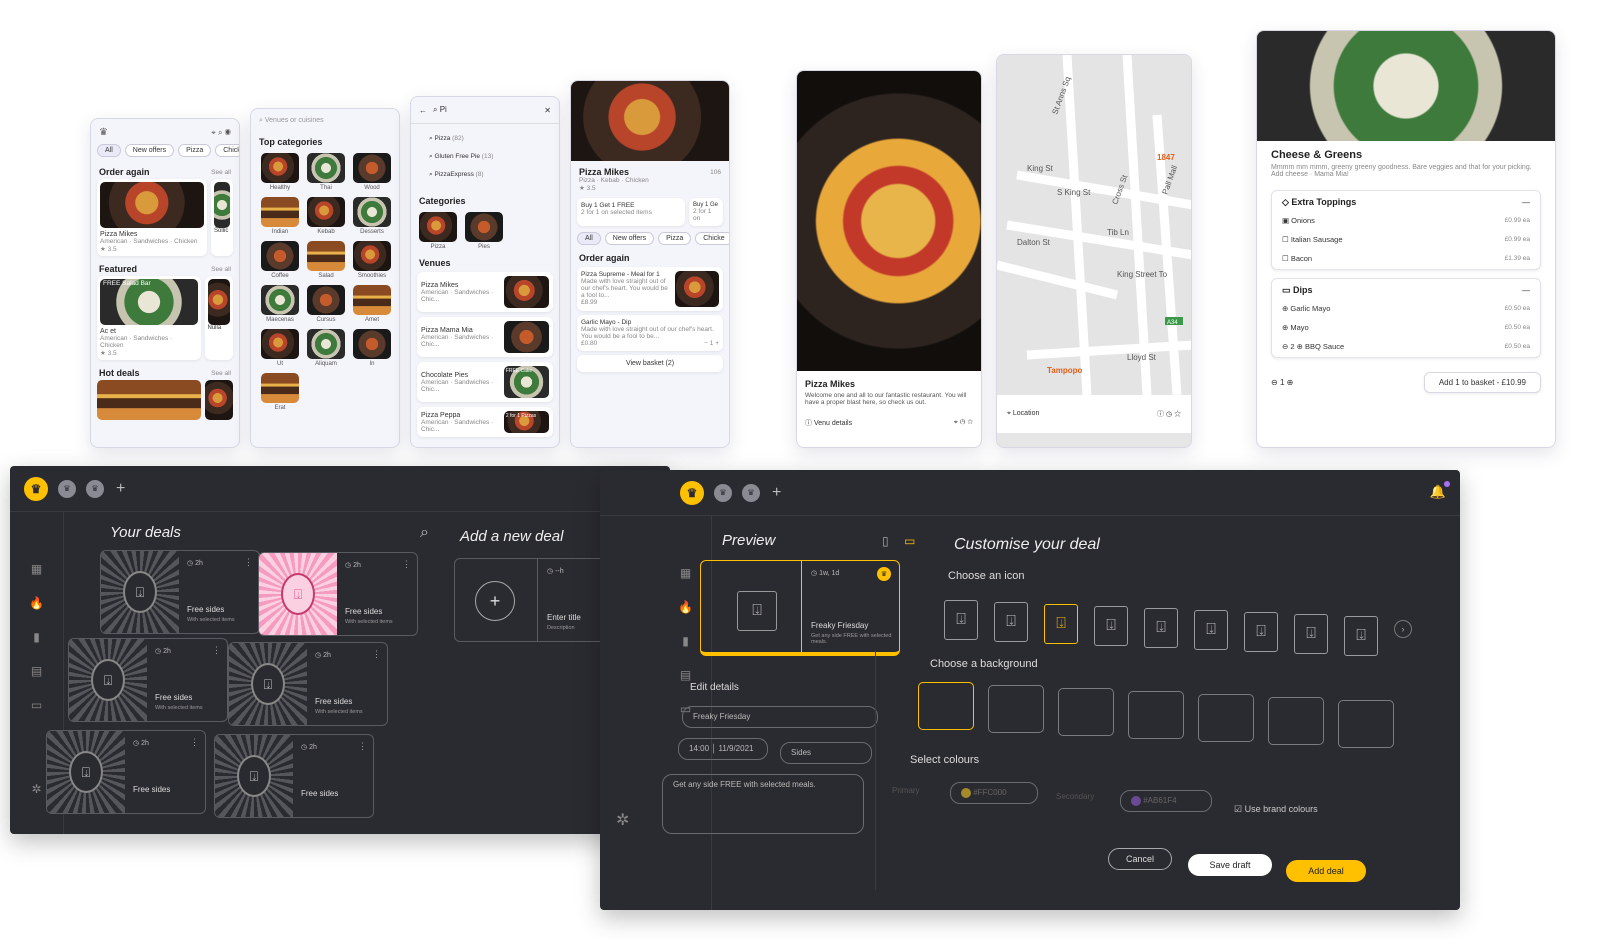  Describe the element at coordinates (326, 348) in the screenshot. I see `category-tile: Aliquam` at that location.